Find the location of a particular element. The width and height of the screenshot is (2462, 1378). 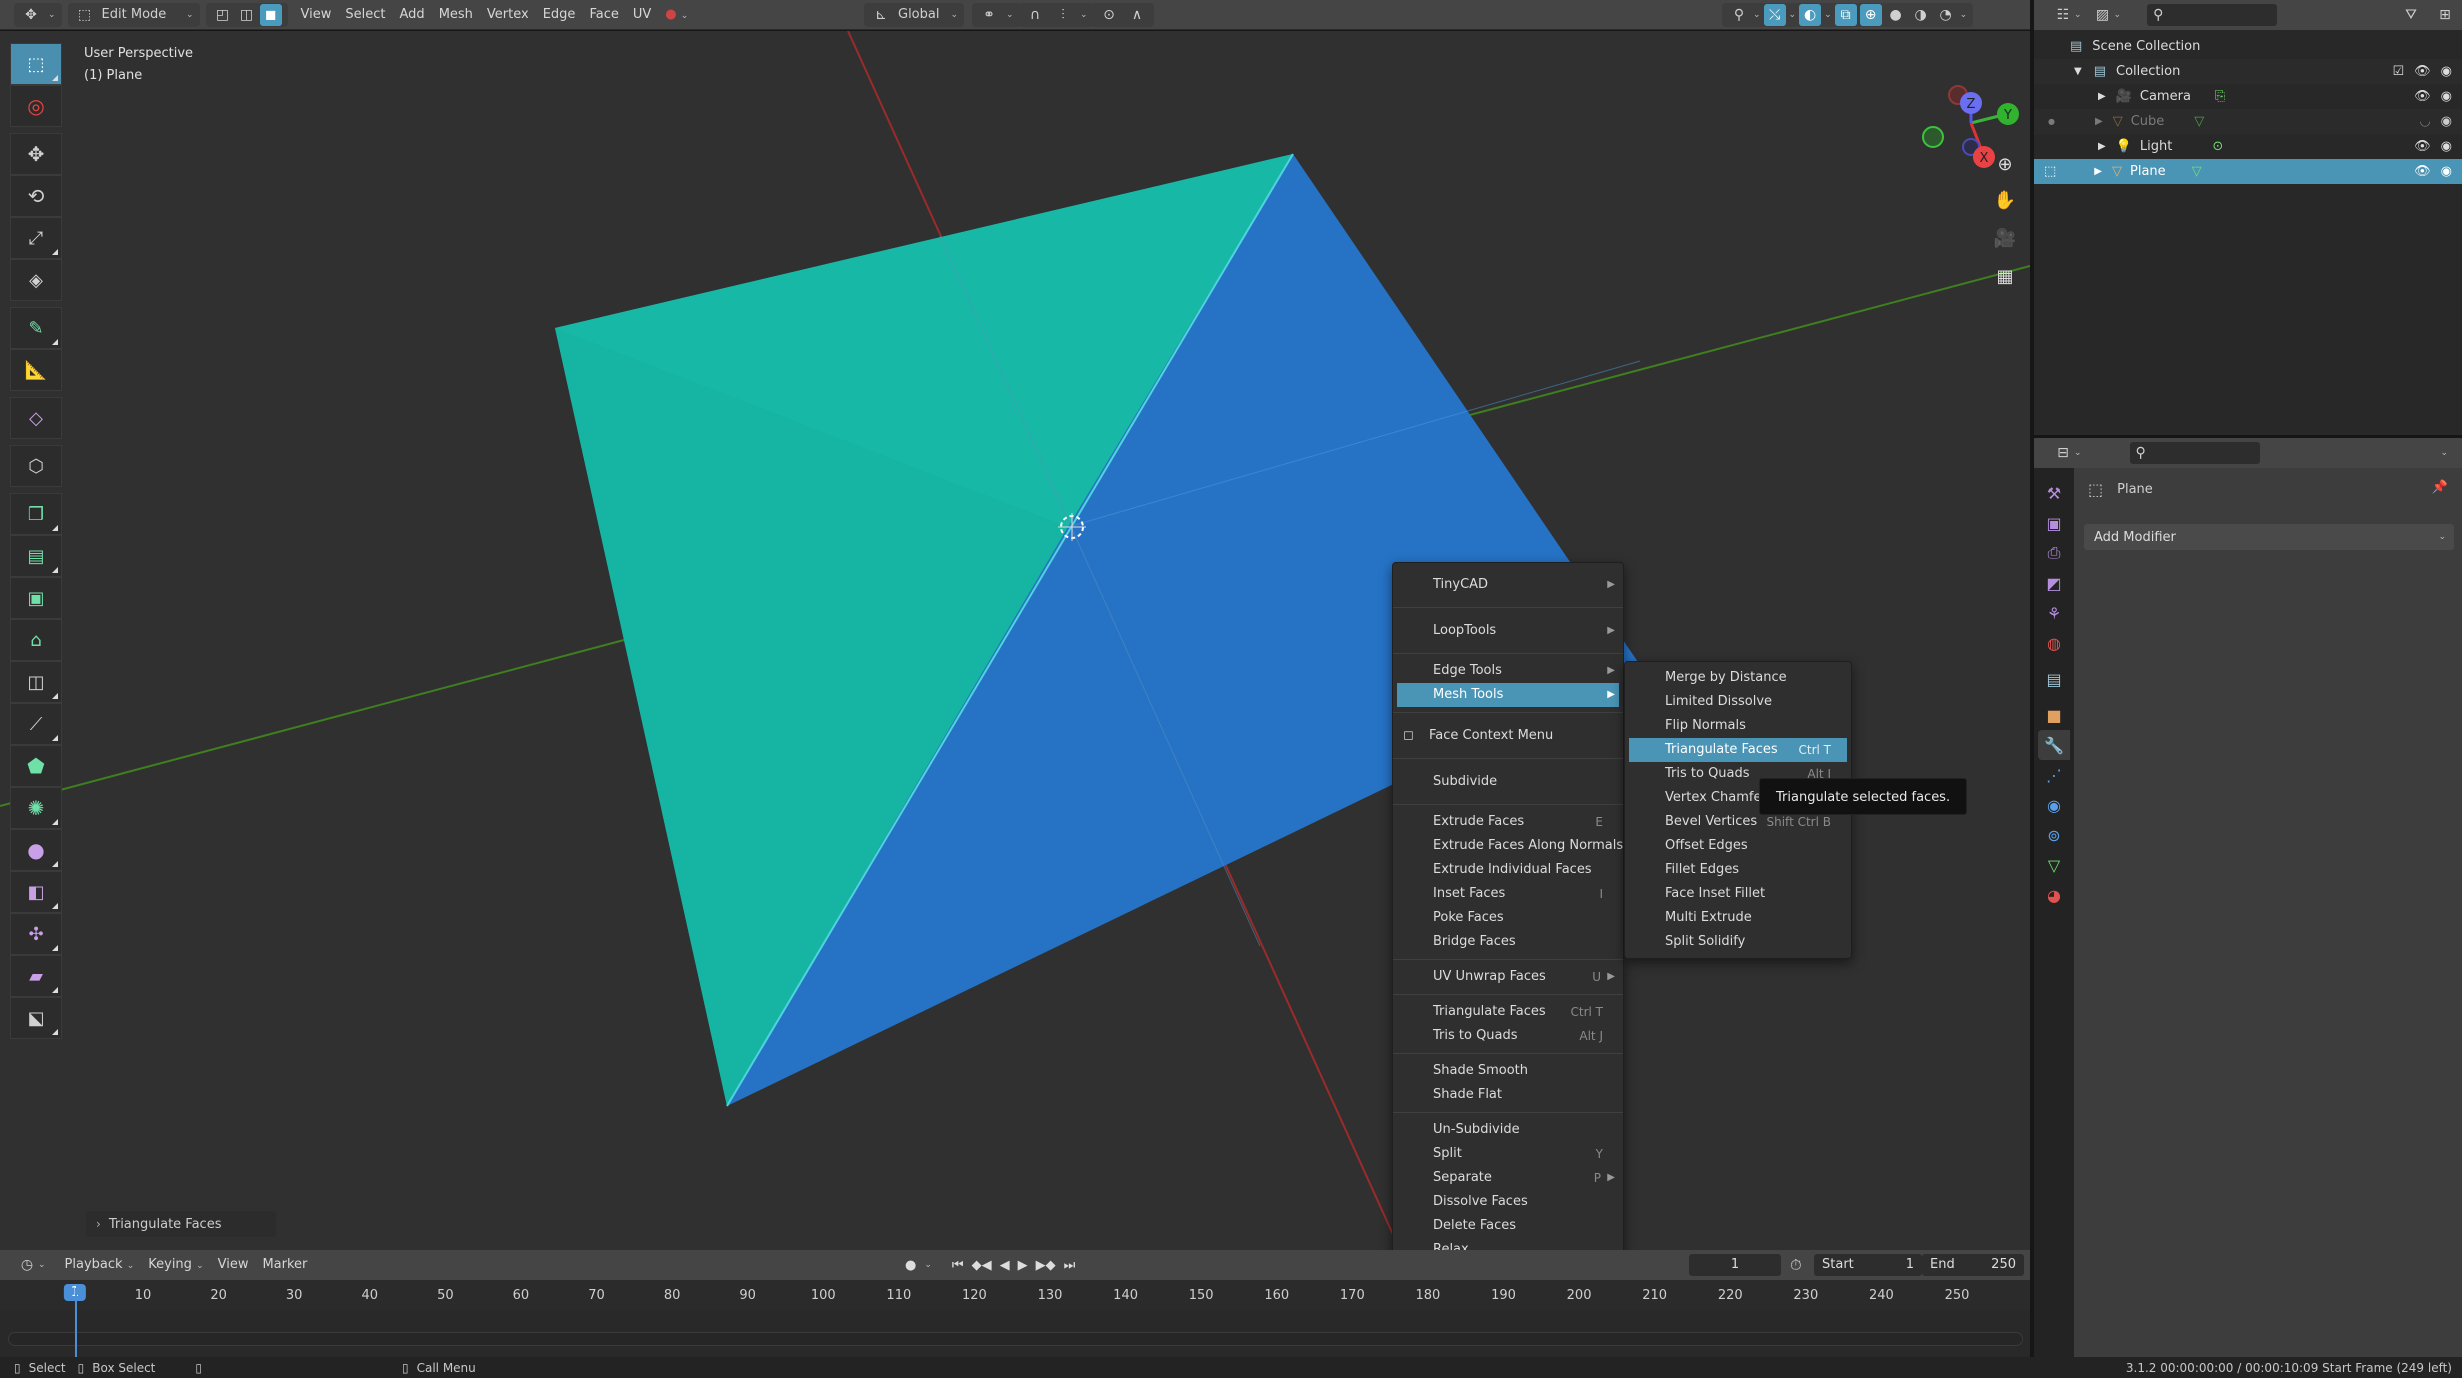

checkbox-icon: ☑ is located at coordinates (2398, 71).